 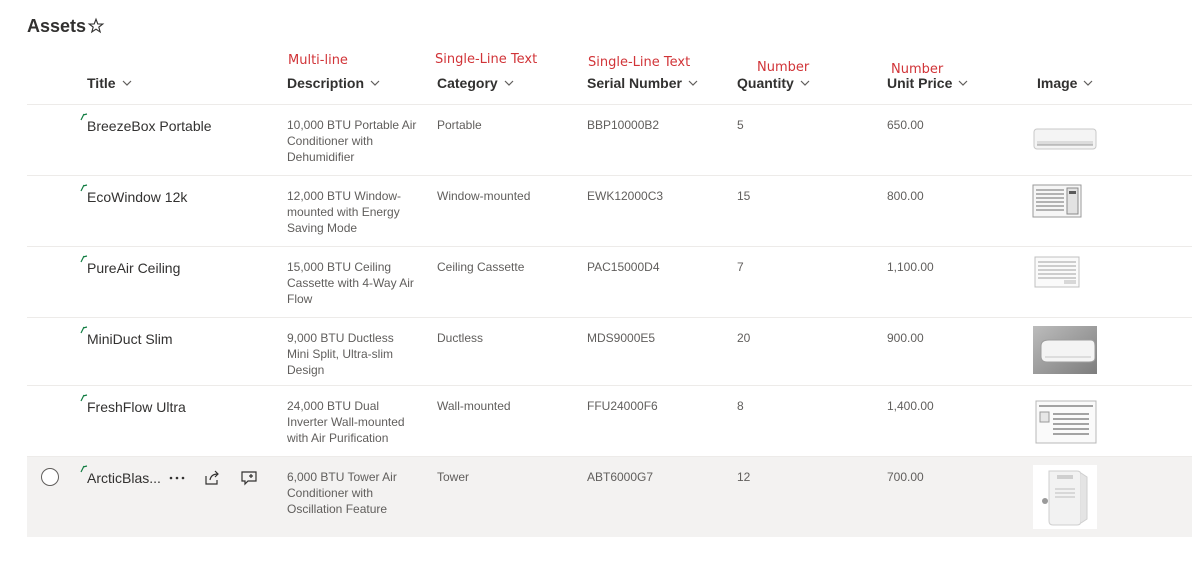 I want to click on row-unit-price: 700.00, so click(x=905, y=477).